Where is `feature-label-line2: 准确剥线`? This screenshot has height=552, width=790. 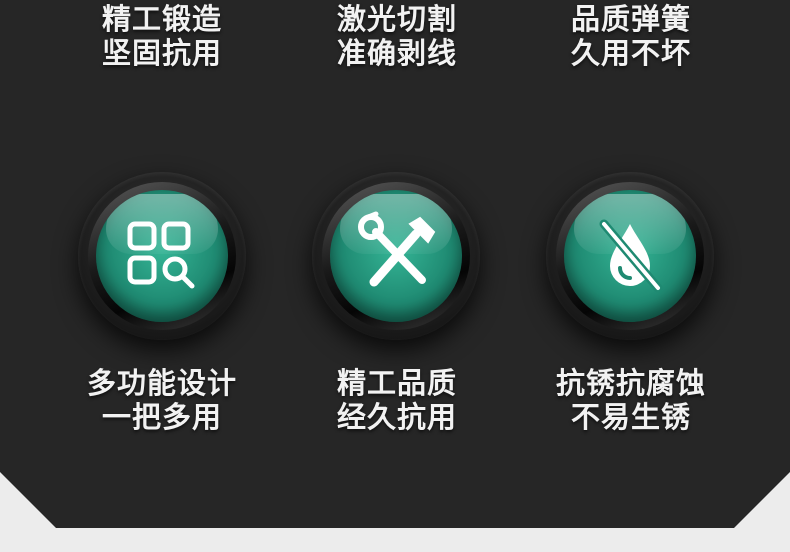 feature-label-line2: 准确剥线 is located at coordinates (396, 53).